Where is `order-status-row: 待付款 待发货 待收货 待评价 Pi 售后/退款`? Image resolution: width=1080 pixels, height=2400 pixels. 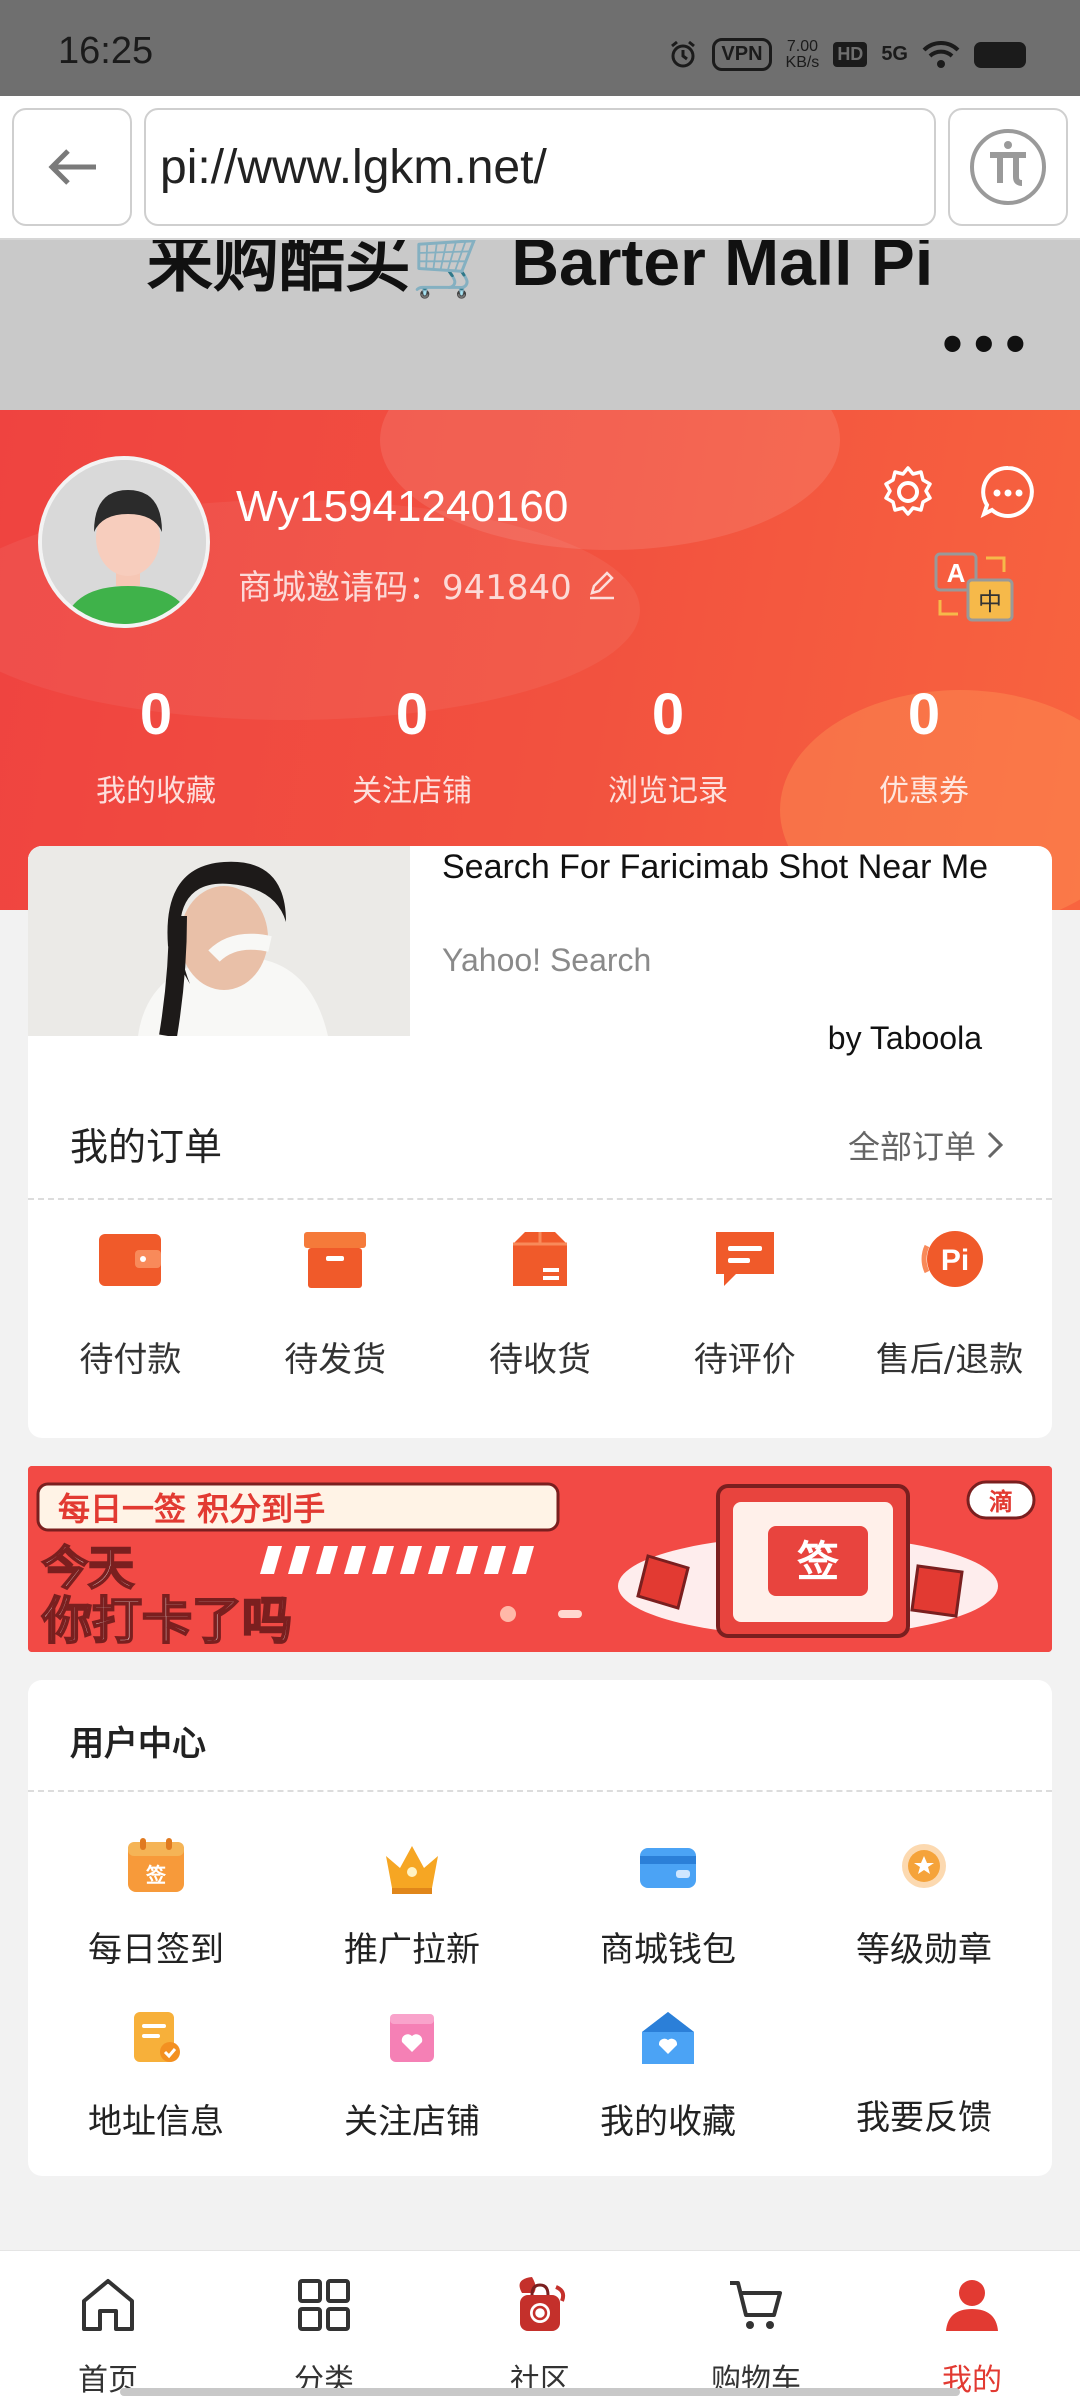 order-status-row: 待付款 待发货 待收货 待评价 Pi 售后/退款 is located at coordinates (540, 1303).